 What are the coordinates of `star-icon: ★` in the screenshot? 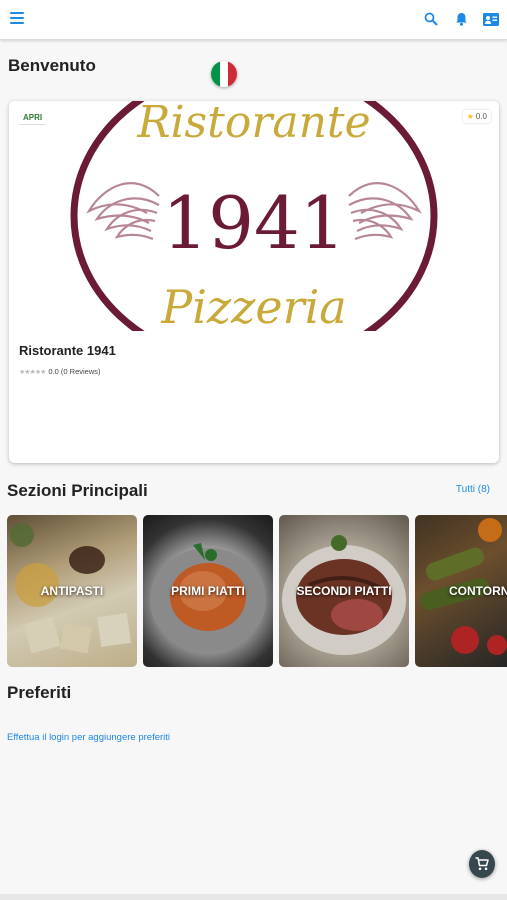 It's located at (470, 116).